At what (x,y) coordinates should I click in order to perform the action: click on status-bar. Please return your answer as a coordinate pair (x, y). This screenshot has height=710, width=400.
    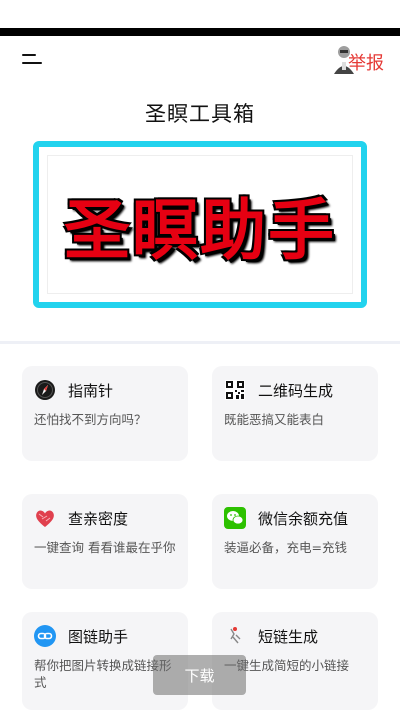
    Looking at the image, I should click on (200, 18).